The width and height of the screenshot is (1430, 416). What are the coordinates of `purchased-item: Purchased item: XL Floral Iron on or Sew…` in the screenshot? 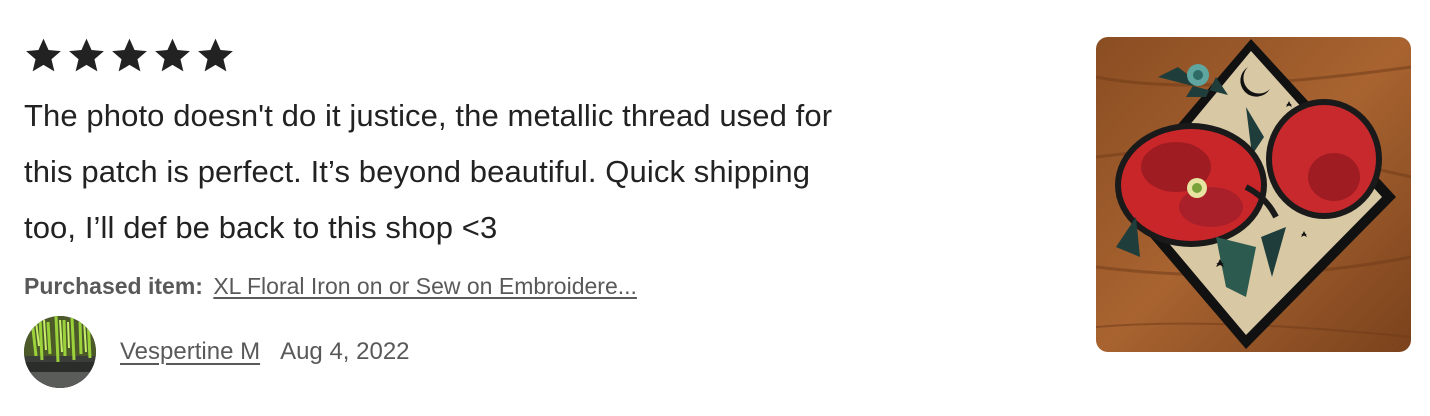 It's located at (330, 286).